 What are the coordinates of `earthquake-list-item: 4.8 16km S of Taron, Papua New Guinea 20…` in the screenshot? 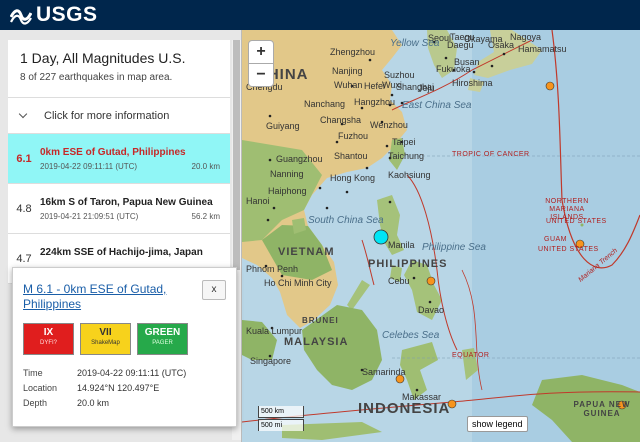 It's located at (119, 209).